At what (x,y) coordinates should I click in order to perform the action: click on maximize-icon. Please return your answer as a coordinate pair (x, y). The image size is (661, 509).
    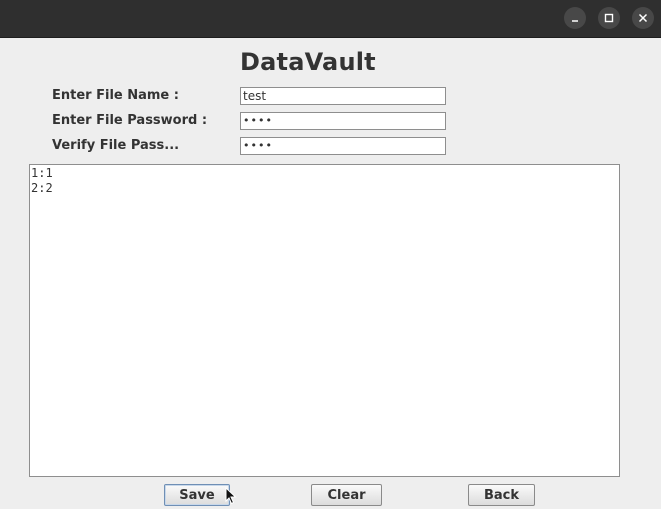
    Looking at the image, I should click on (609, 18).